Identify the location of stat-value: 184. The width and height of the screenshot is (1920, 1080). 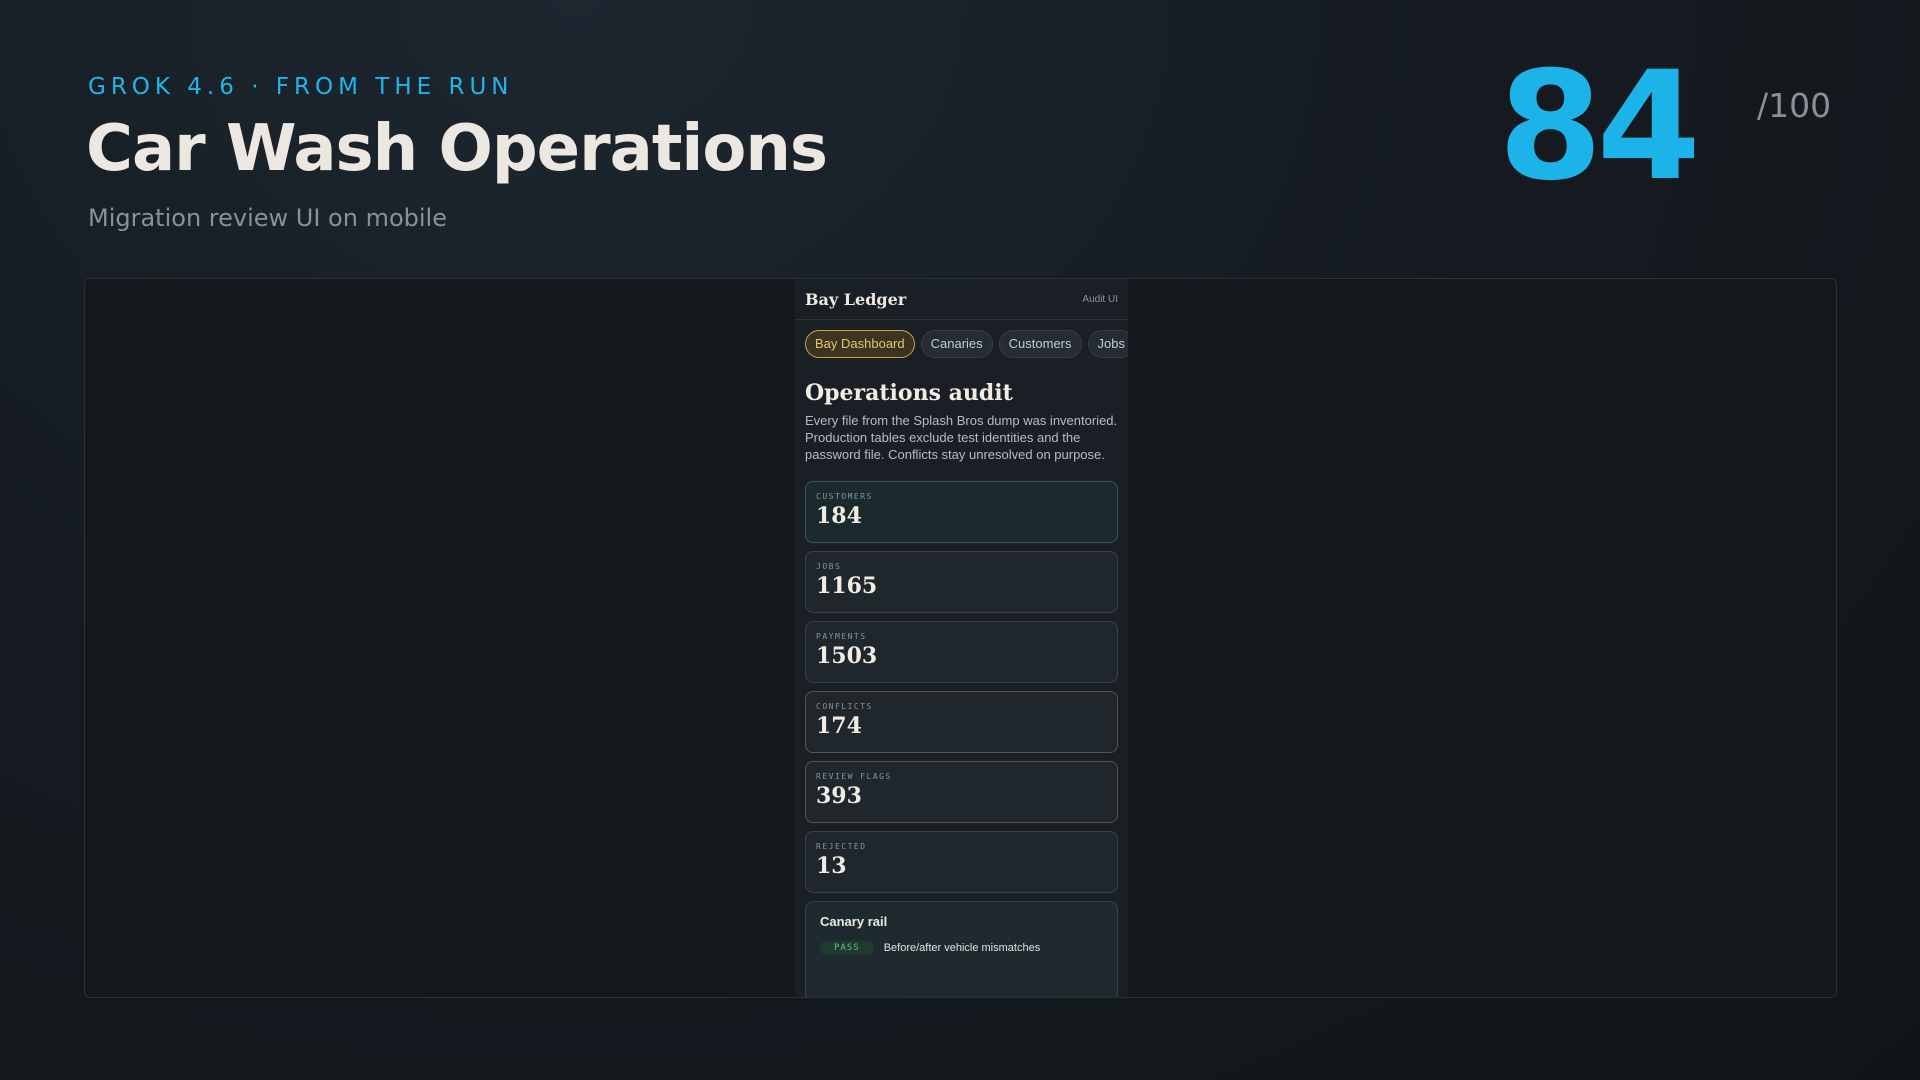
(839, 516).